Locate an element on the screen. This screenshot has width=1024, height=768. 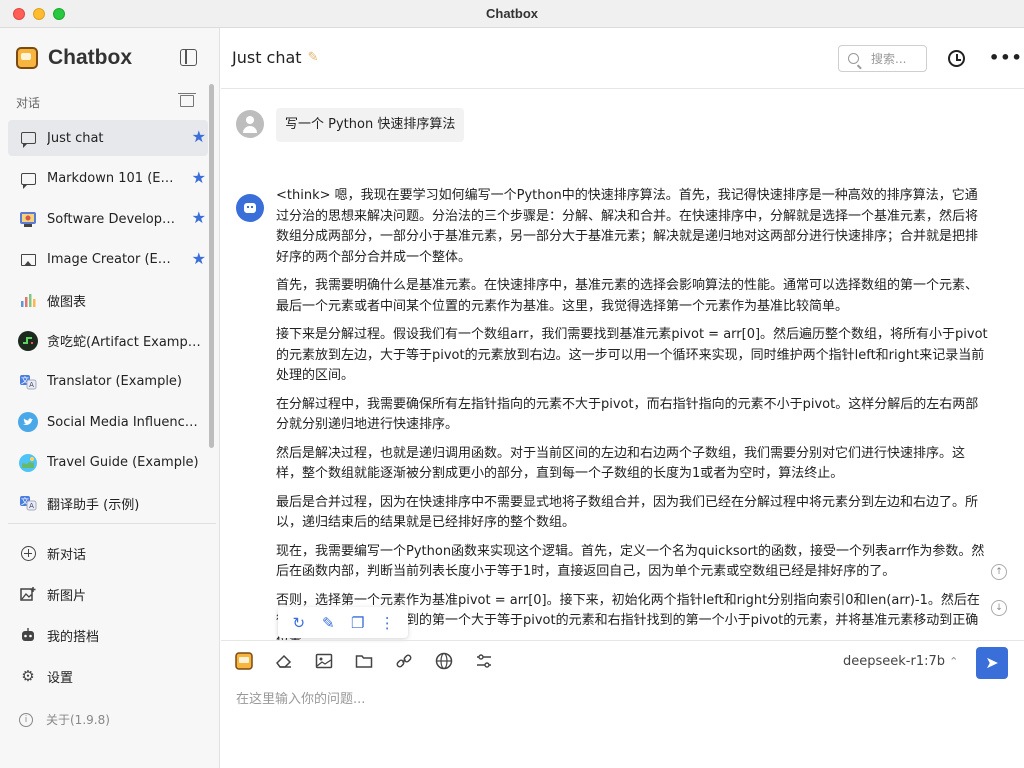
conversation-label: Social Media Influencer (Example) is located at coordinates (124, 422).